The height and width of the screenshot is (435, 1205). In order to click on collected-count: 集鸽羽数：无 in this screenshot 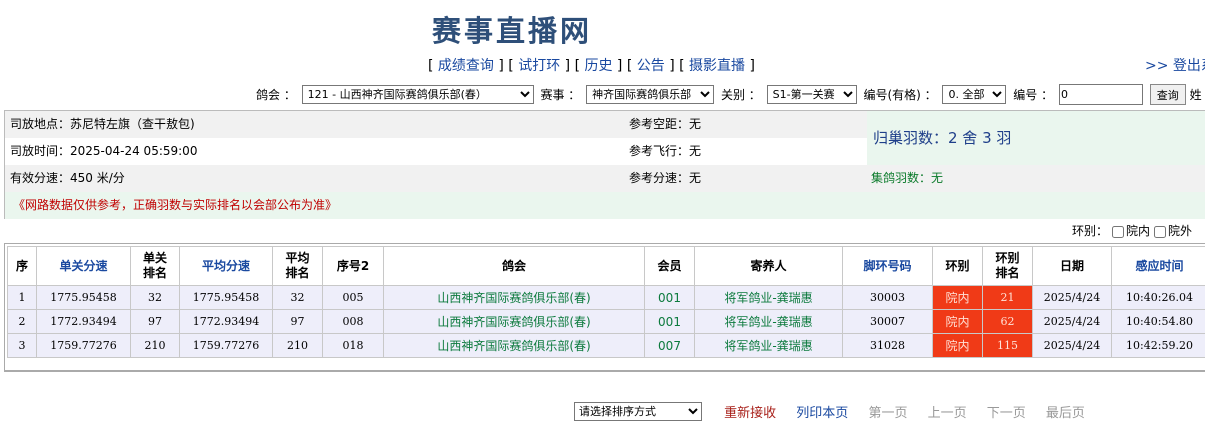, I will do `click(907, 178)`.